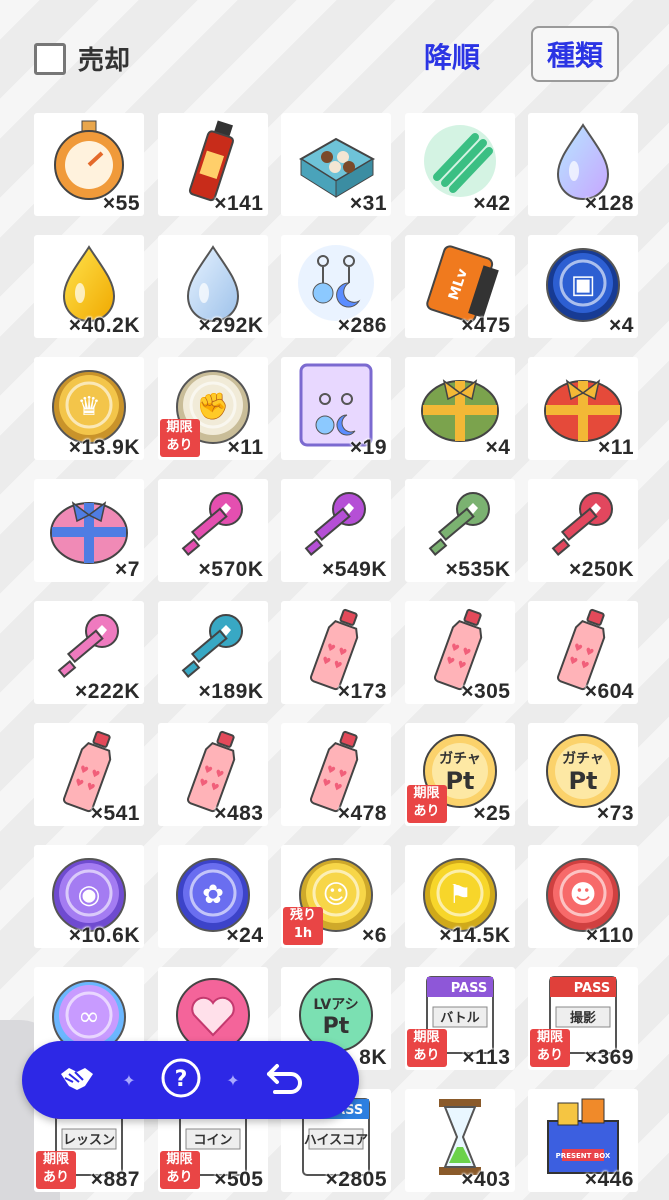  What do you see at coordinates (212, 408) in the screenshot?
I see `item-cell: ✊ 期限 あり ×11` at bounding box center [212, 408].